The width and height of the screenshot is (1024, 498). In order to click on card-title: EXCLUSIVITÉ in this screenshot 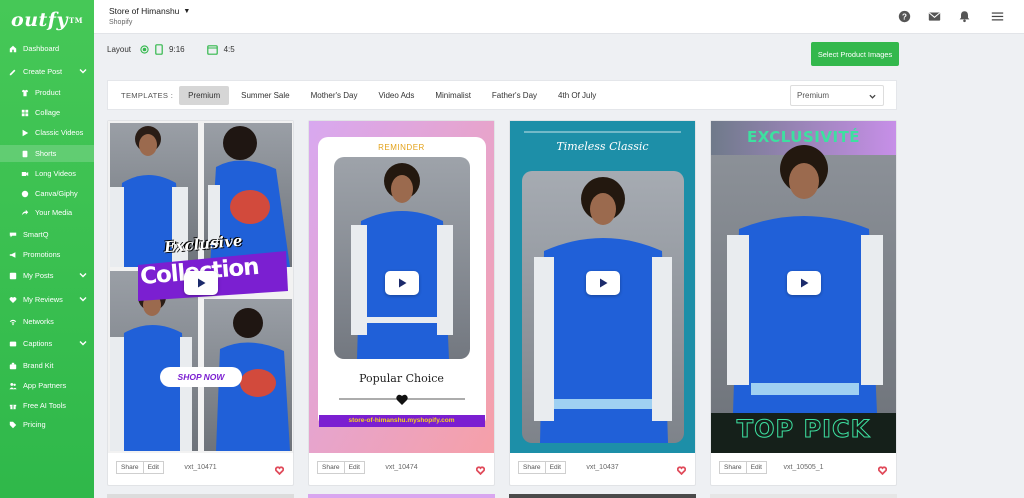, I will do `click(803, 137)`.